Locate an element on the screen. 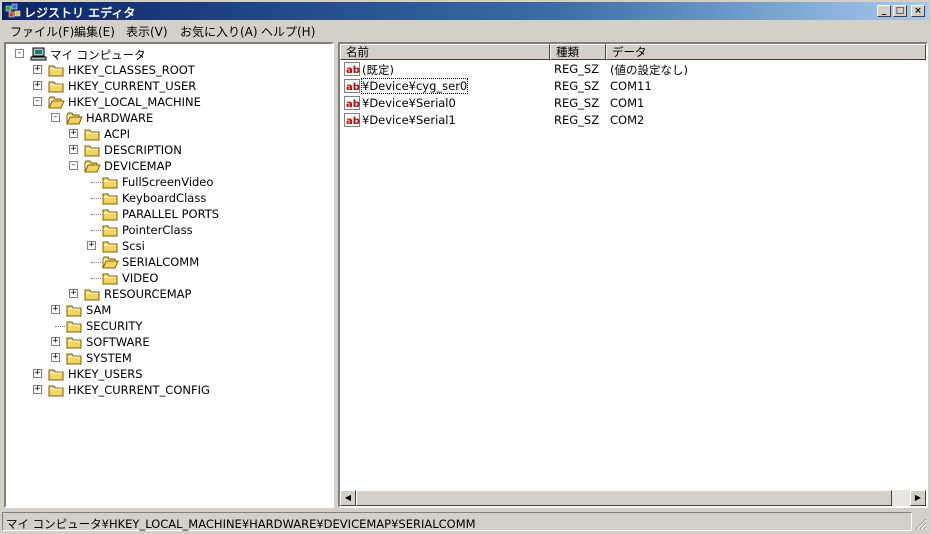 This screenshot has height=534, width=931. value-data: COM11 is located at coordinates (631, 86).